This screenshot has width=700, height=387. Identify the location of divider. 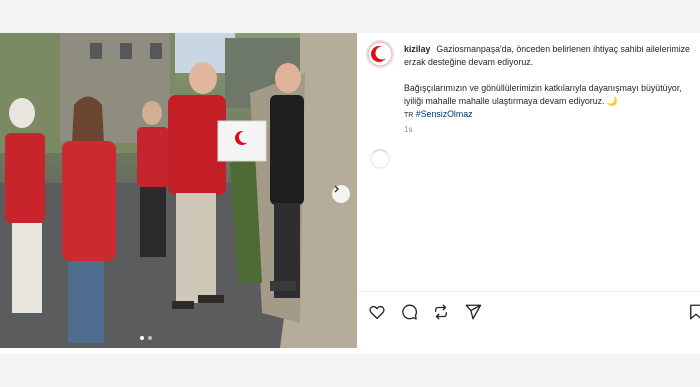
(528, 291).